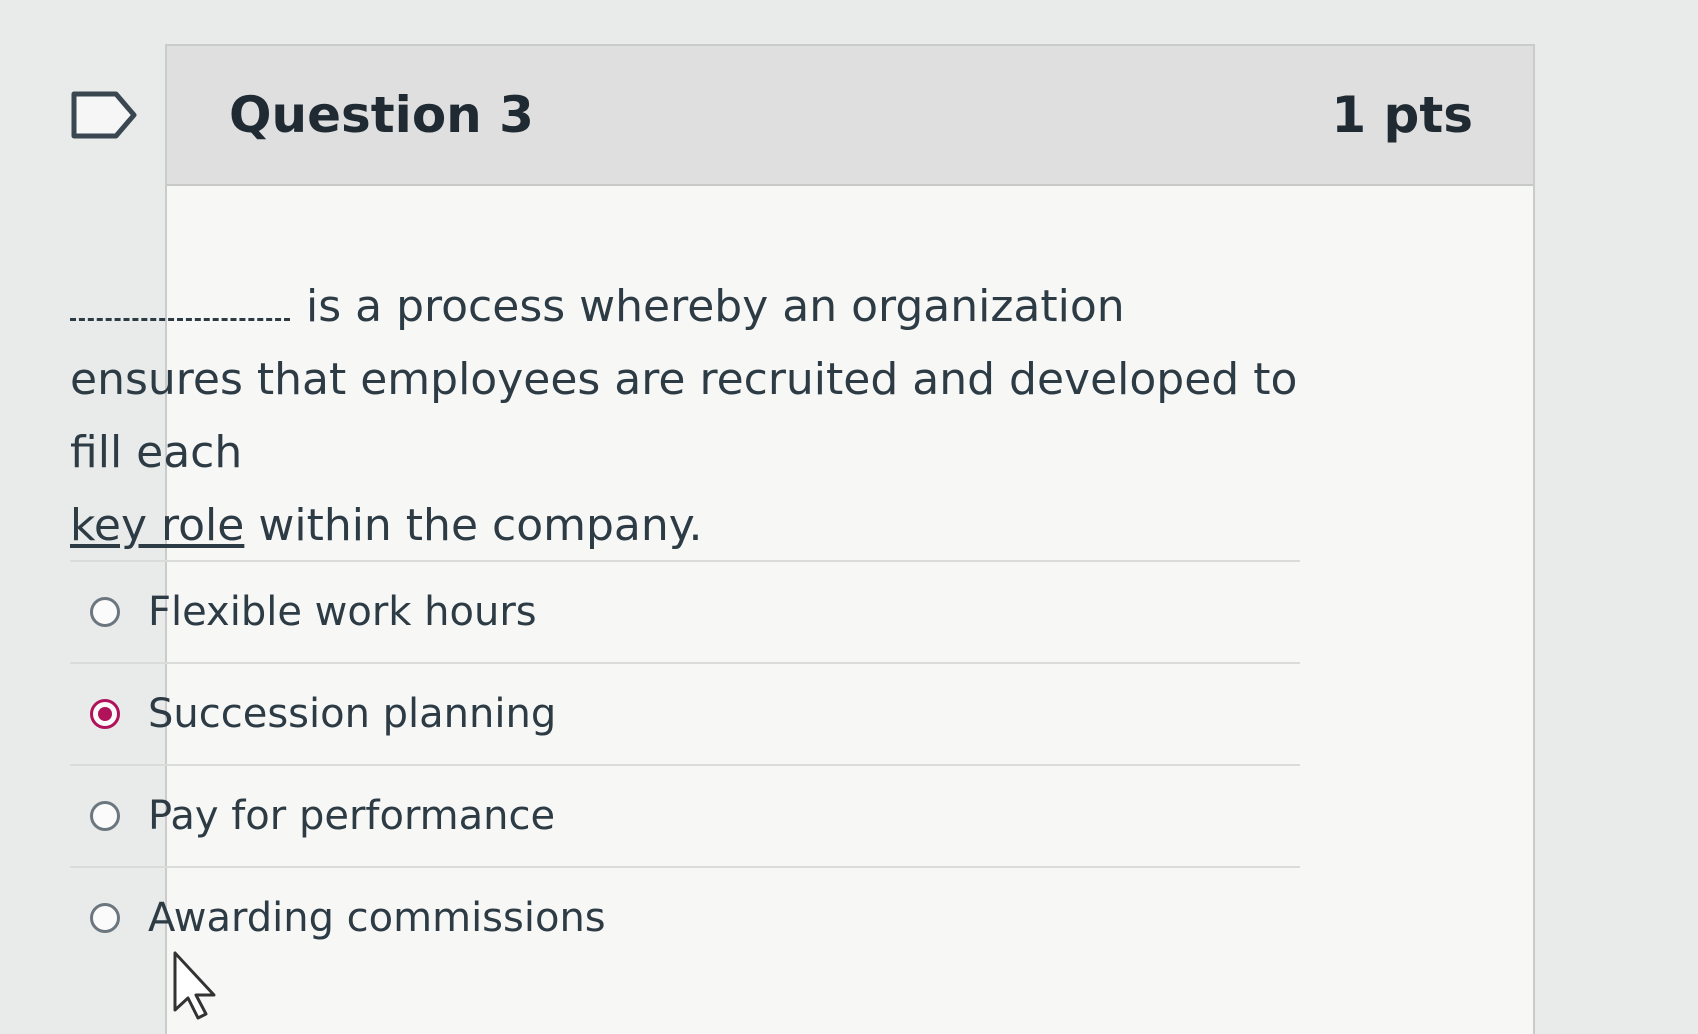 The image size is (1698, 1034). I want to click on flag-question-icon, so click(105, 115).